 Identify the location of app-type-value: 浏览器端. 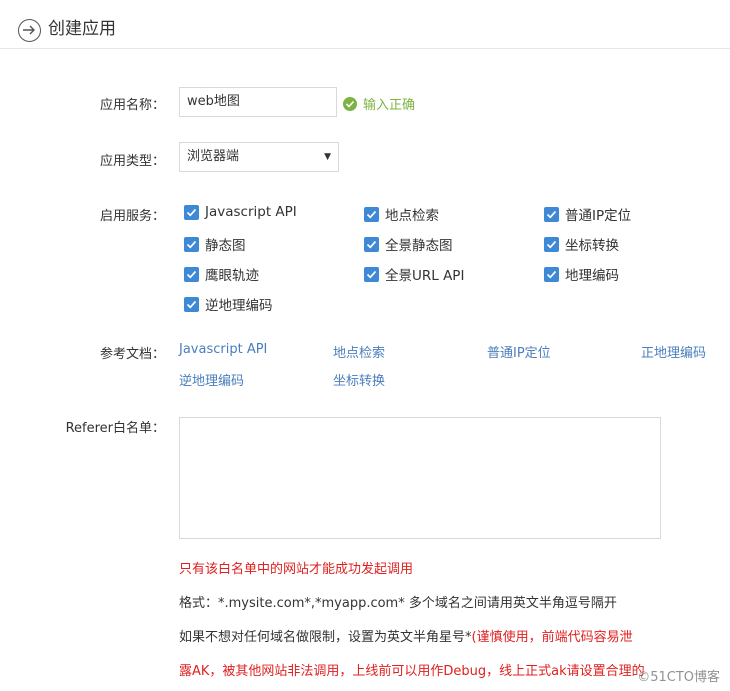
(213, 156).